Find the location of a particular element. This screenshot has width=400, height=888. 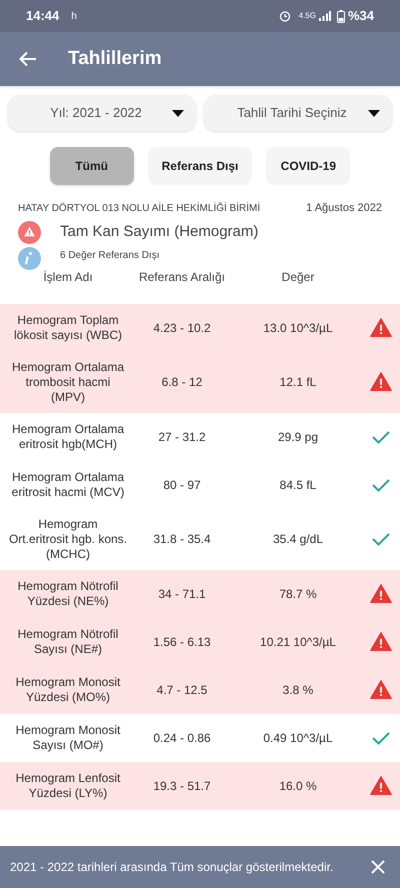

result-row: Hemogram Nötrofil Yüzdesi (NE%) 34 - 71.1 78.7 % is located at coordinates (200, 594).